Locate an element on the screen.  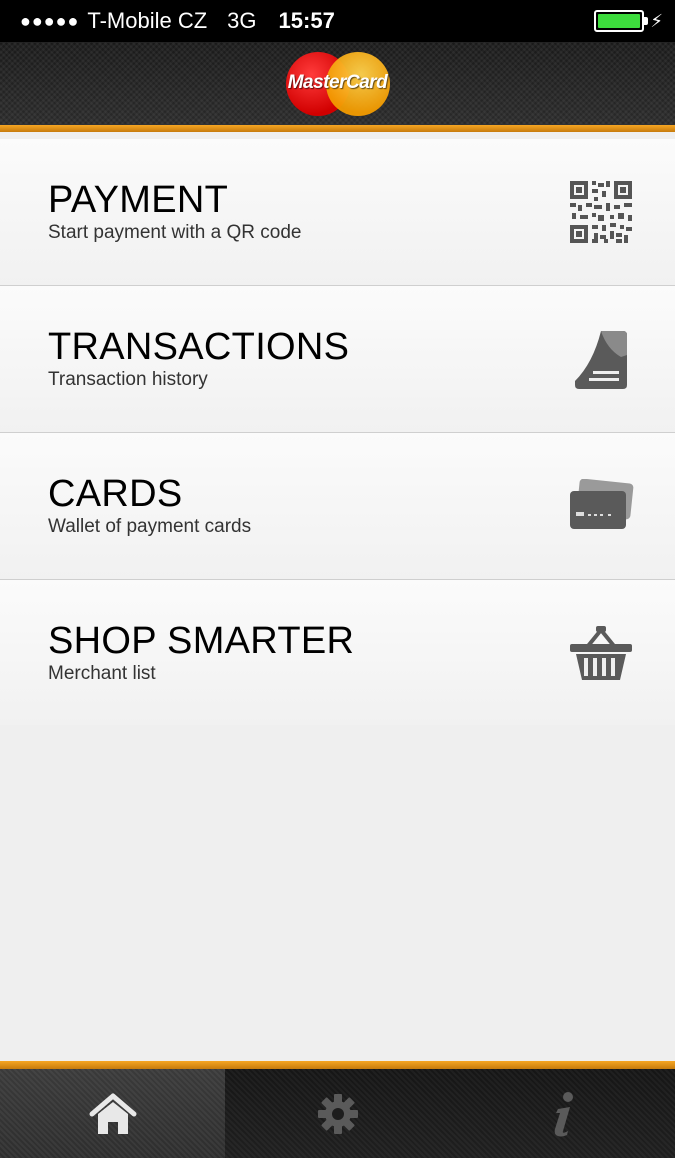
home-icon is located at coordinates (112, 1113).